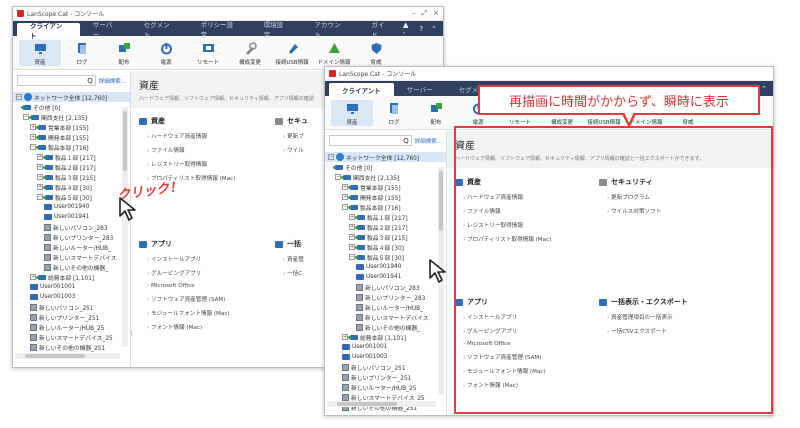 This screenshot has height=428, width=800. I want to click on link-property-list-mac: プロパティリスト取得情報 (Mac), so click(507, 239).